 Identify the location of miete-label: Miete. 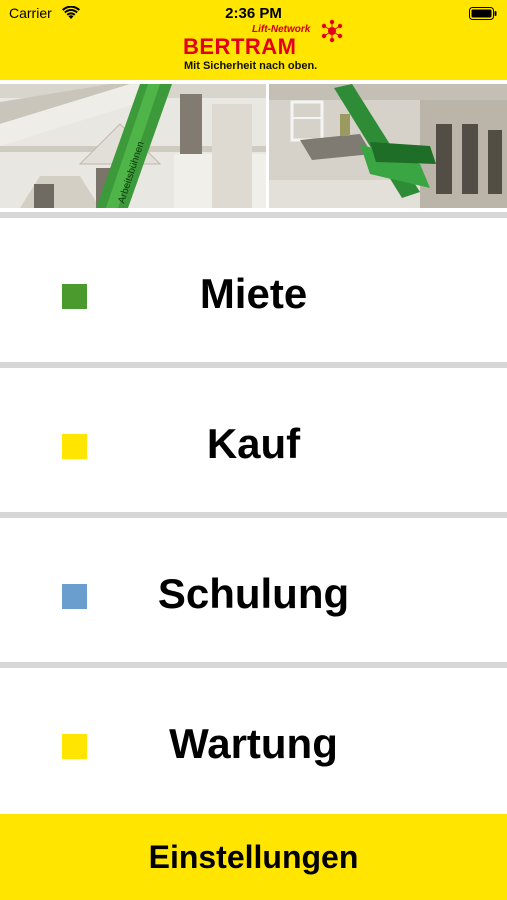
(253, 293).